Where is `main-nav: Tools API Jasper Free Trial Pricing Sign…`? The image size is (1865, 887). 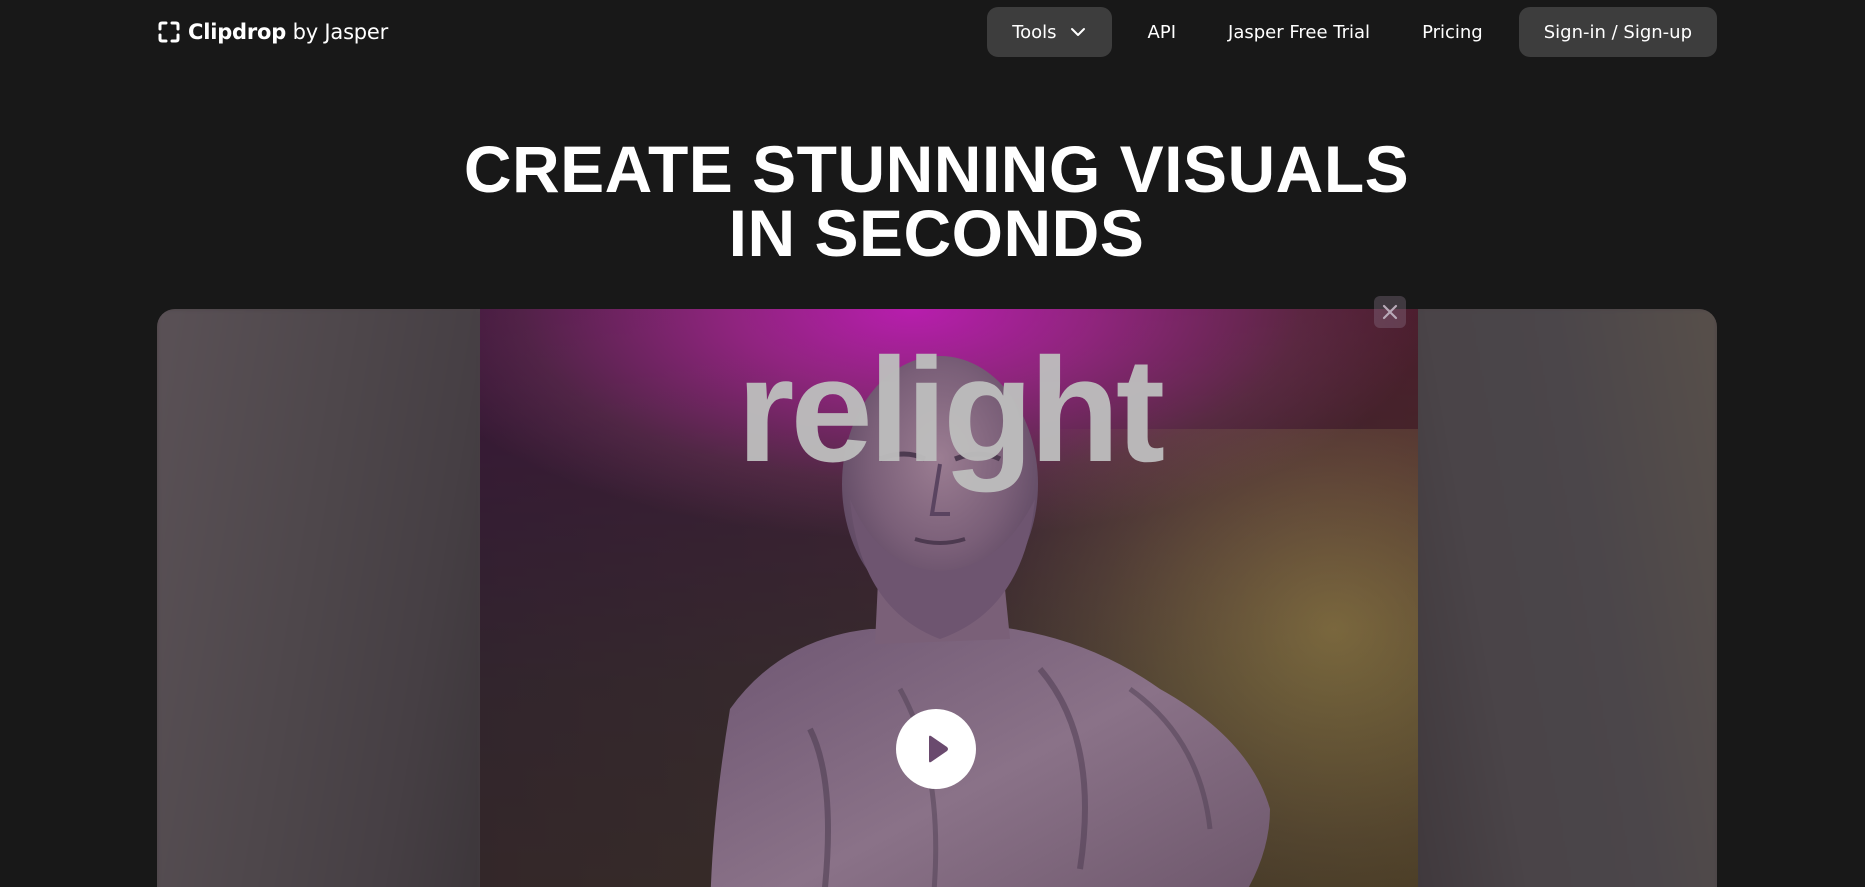
main-nav: Tools API Jasper Free Trial Pricing Sign… is located at coordinates (1352, 32).